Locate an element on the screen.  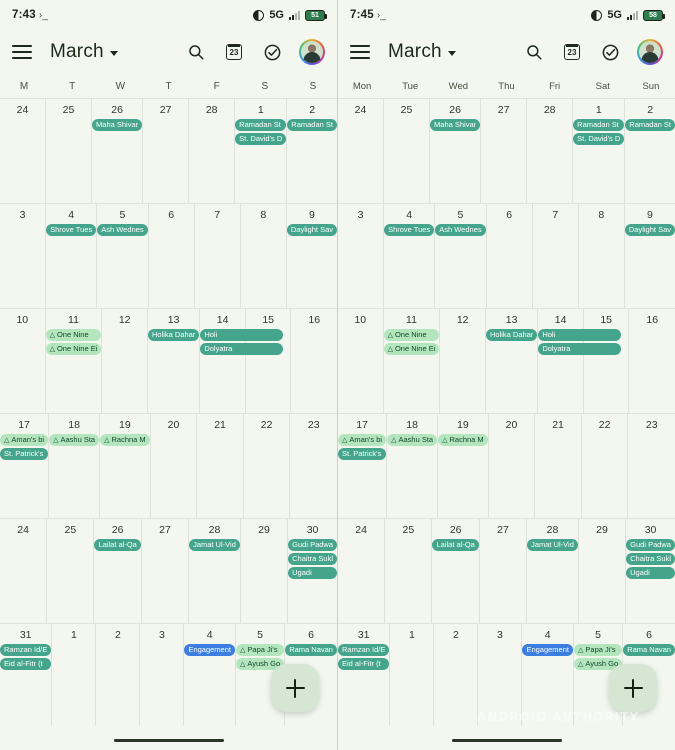
event-chip: St. David's D is located at coordinates (599, 139).